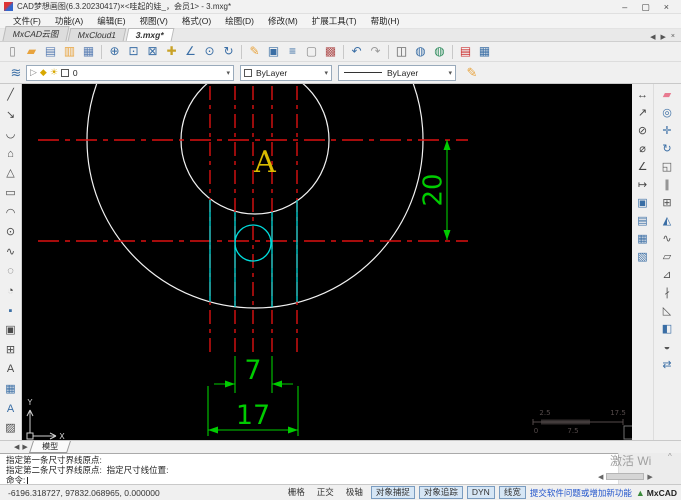 The width and height of the screenshot is (681, 500). Describe the element at coordinates (667, 329) in the screenshot. I see `box-3d-icon: ◧` at that location.